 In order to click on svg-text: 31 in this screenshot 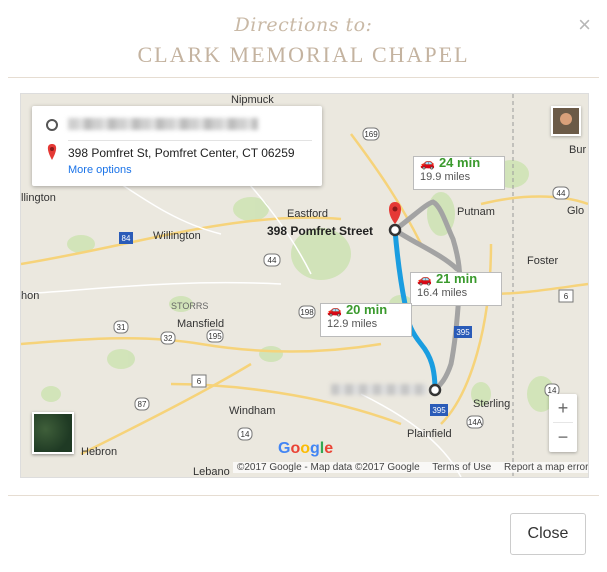, I will do `click(121, 327)`.